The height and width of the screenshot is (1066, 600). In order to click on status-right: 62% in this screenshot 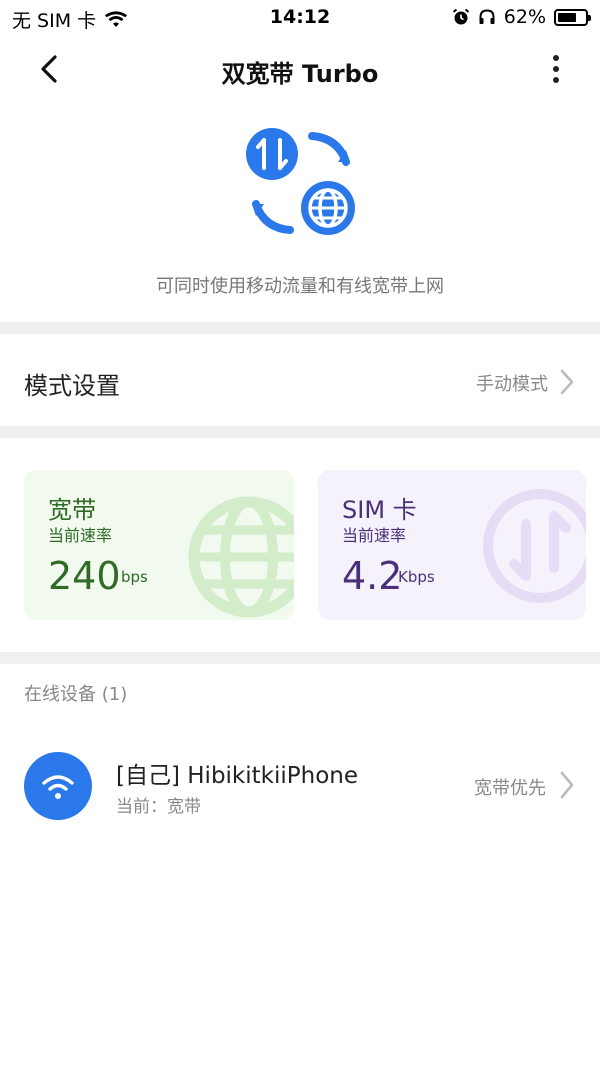, I will do `click(521, 17)`.